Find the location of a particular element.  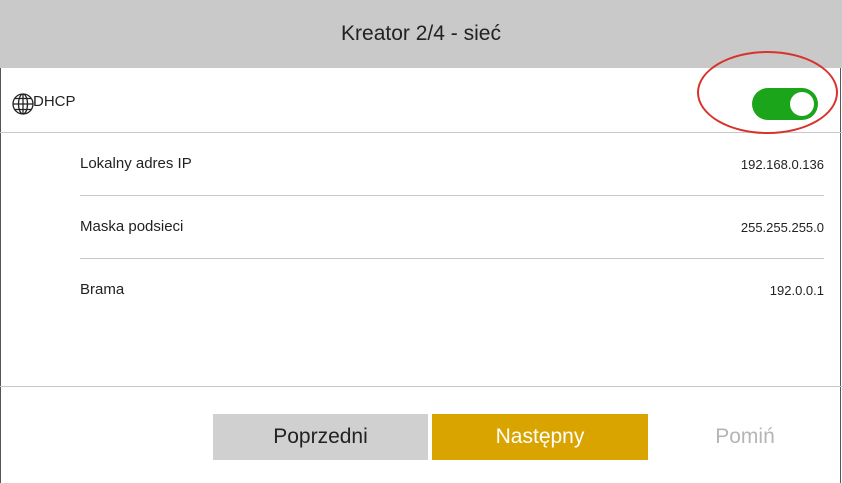

toggle-knob is located at coordinates (802, 104).